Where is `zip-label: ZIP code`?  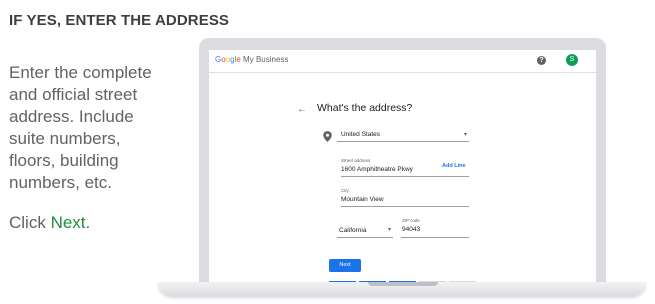
zip-label: ZIP code is located at coordinates (411, 220).